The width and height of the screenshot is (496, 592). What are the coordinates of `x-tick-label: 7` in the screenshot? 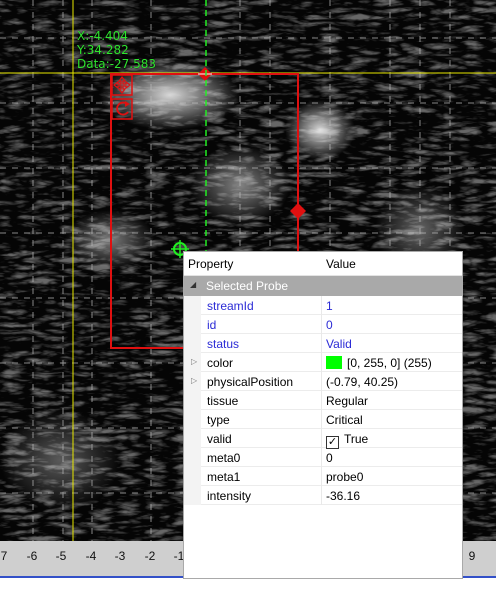 It's located at (4, 556).